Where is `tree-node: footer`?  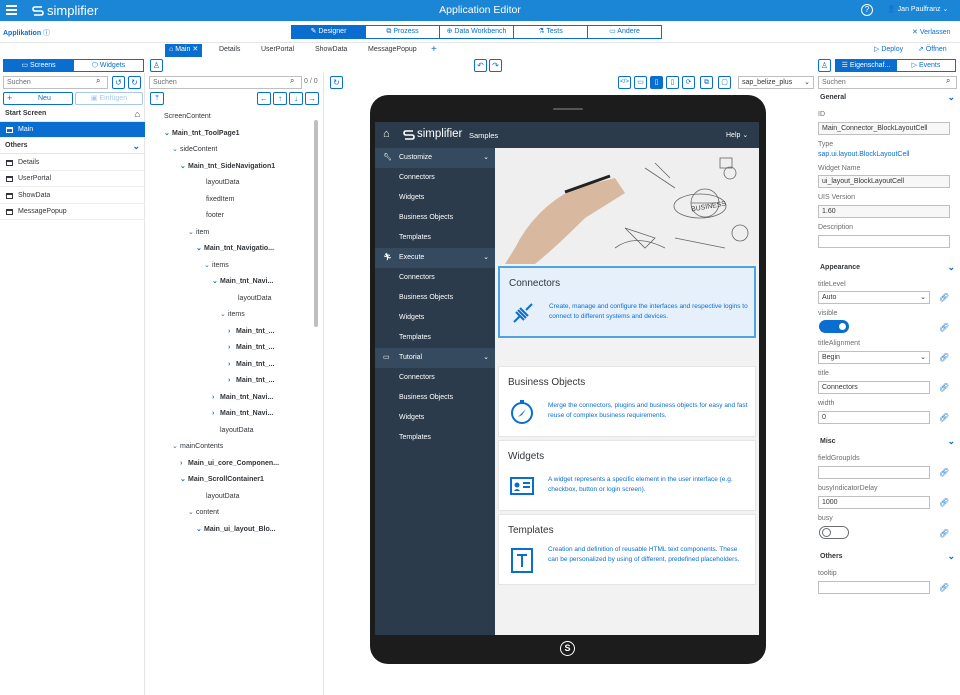 tree-node: footer is located at coordinates (211, 216).